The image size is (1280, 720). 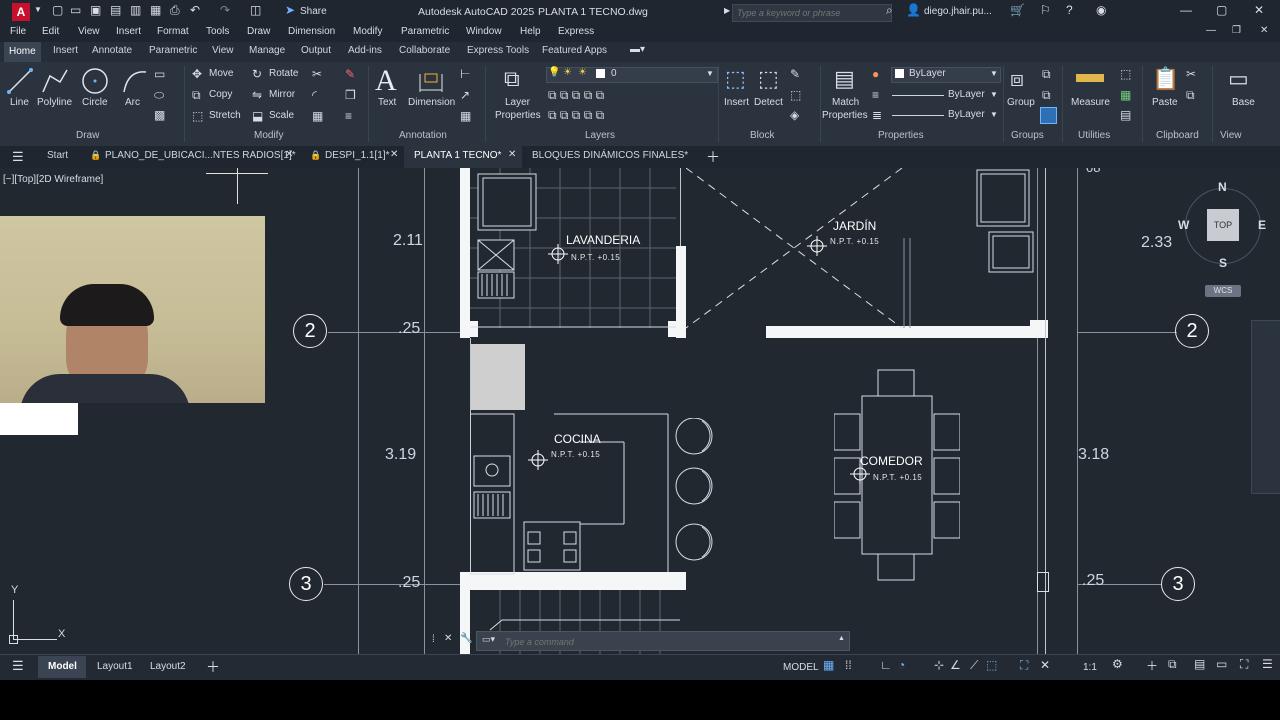 What do you see at coordinates (425, 31) in the screenshot?
I see `menu-parametric: Parametric` at bounding box center [425, 31].